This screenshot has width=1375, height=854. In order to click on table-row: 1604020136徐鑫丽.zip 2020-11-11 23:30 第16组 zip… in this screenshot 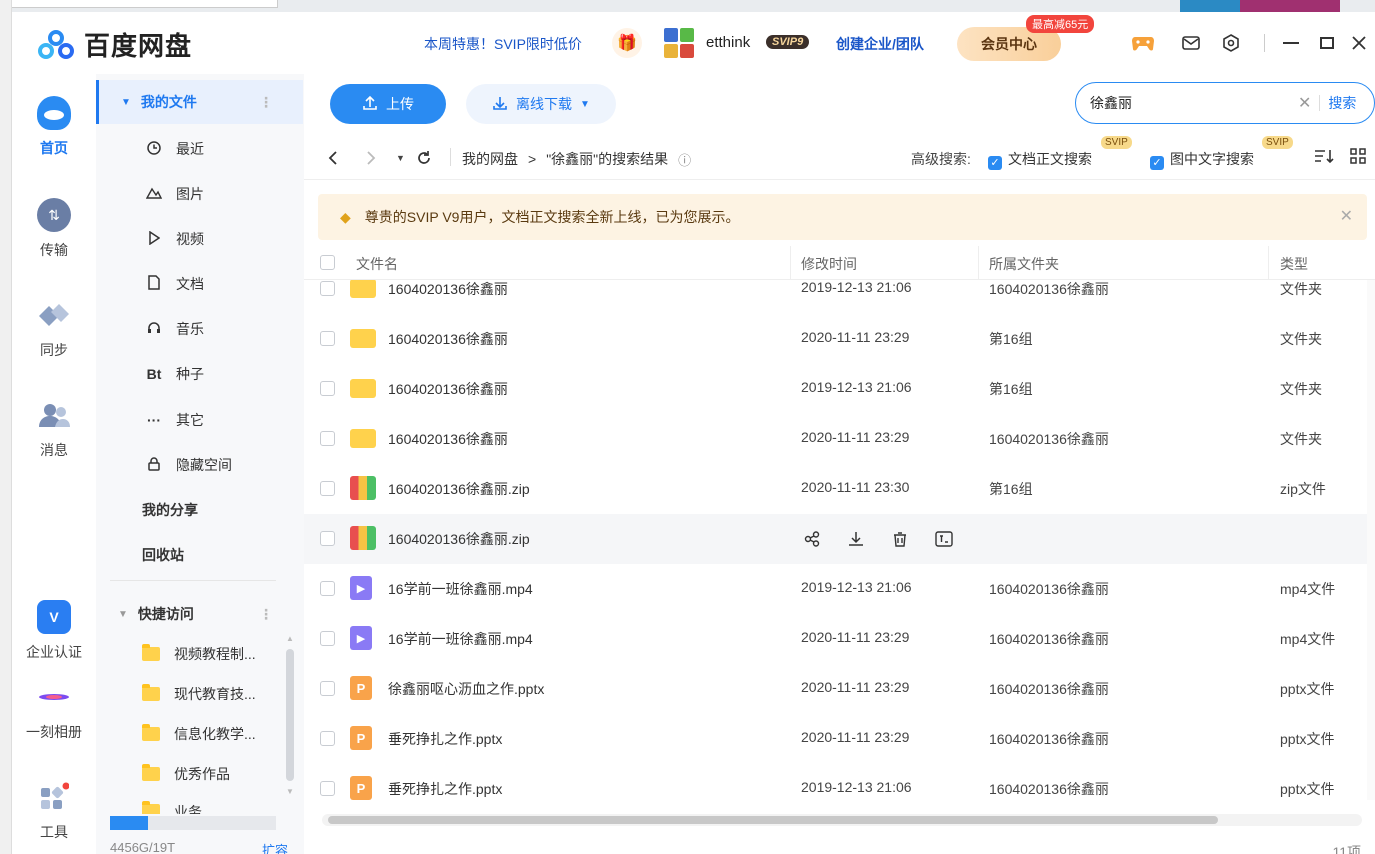, I will do `click(839, 489)`.